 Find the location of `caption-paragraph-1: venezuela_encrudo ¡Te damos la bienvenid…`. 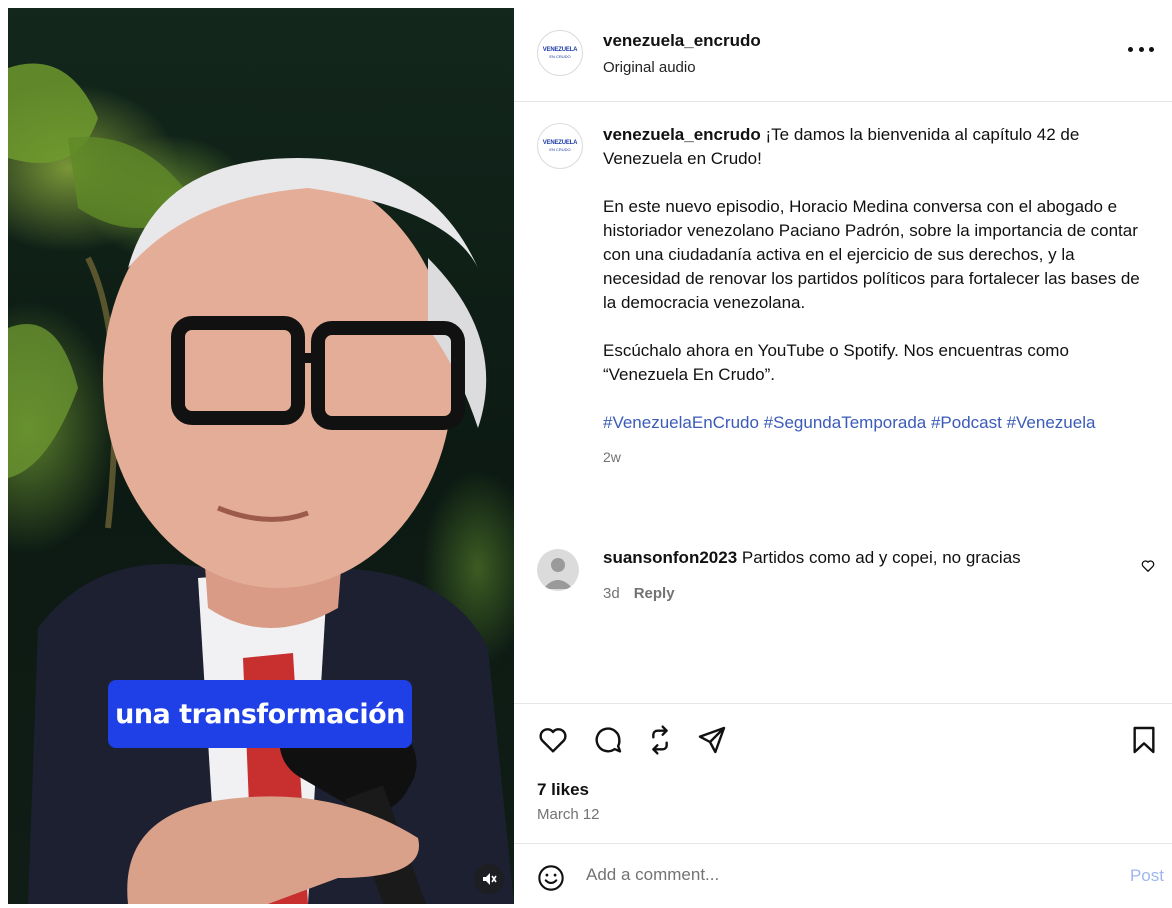

caption-paragraph-1: venezuela_encrudo ¡Te damos la bienvenid… is located at coordinates (878, 147).